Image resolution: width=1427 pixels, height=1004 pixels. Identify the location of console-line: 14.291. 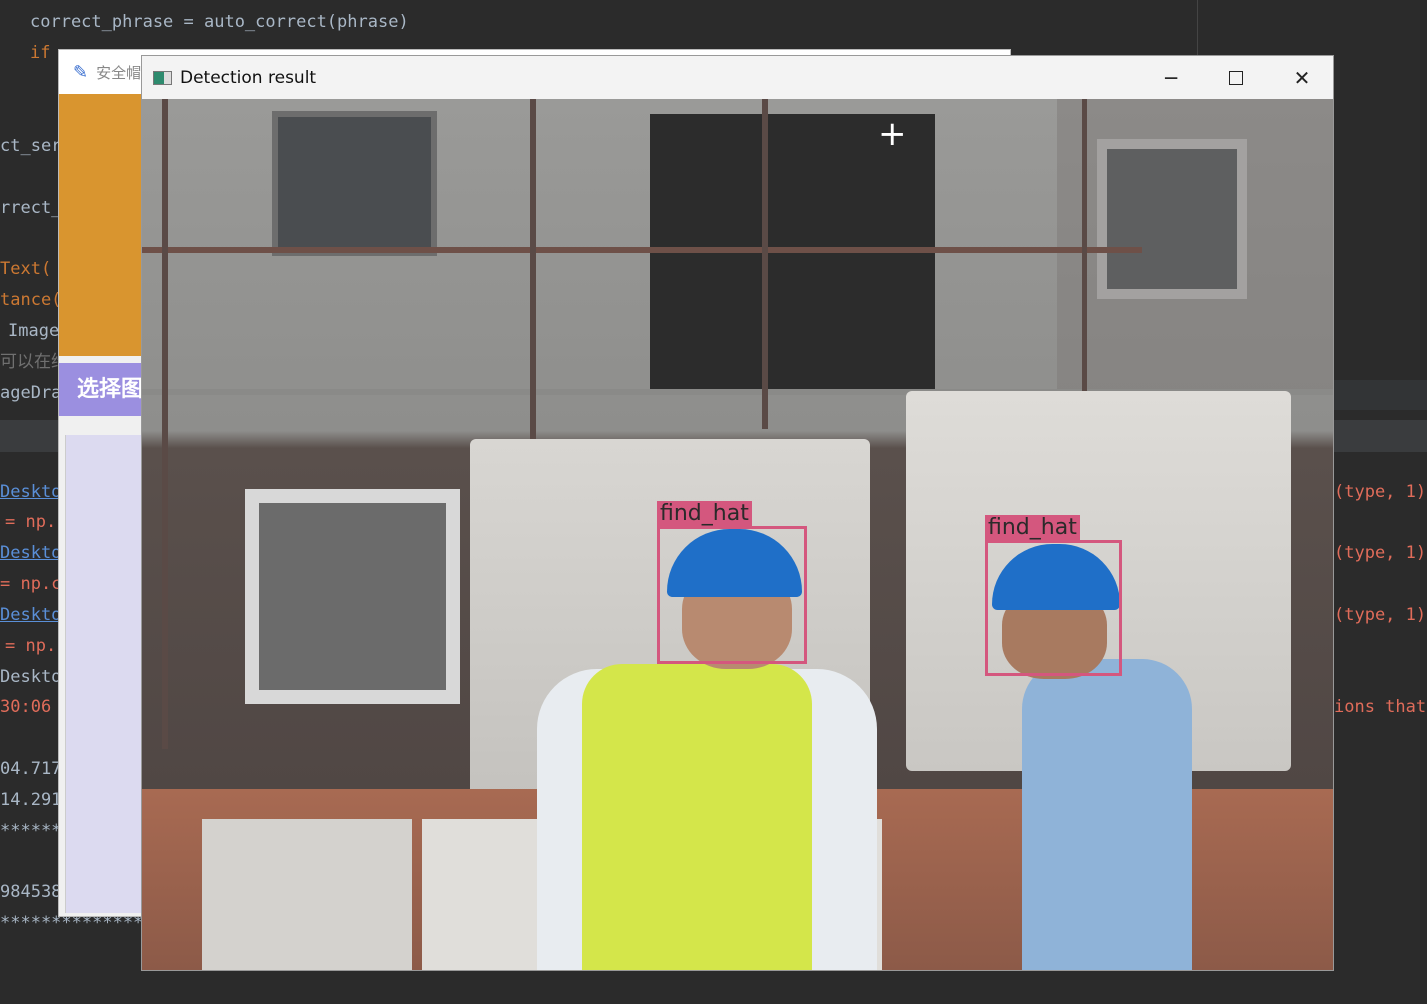
(31, 800).